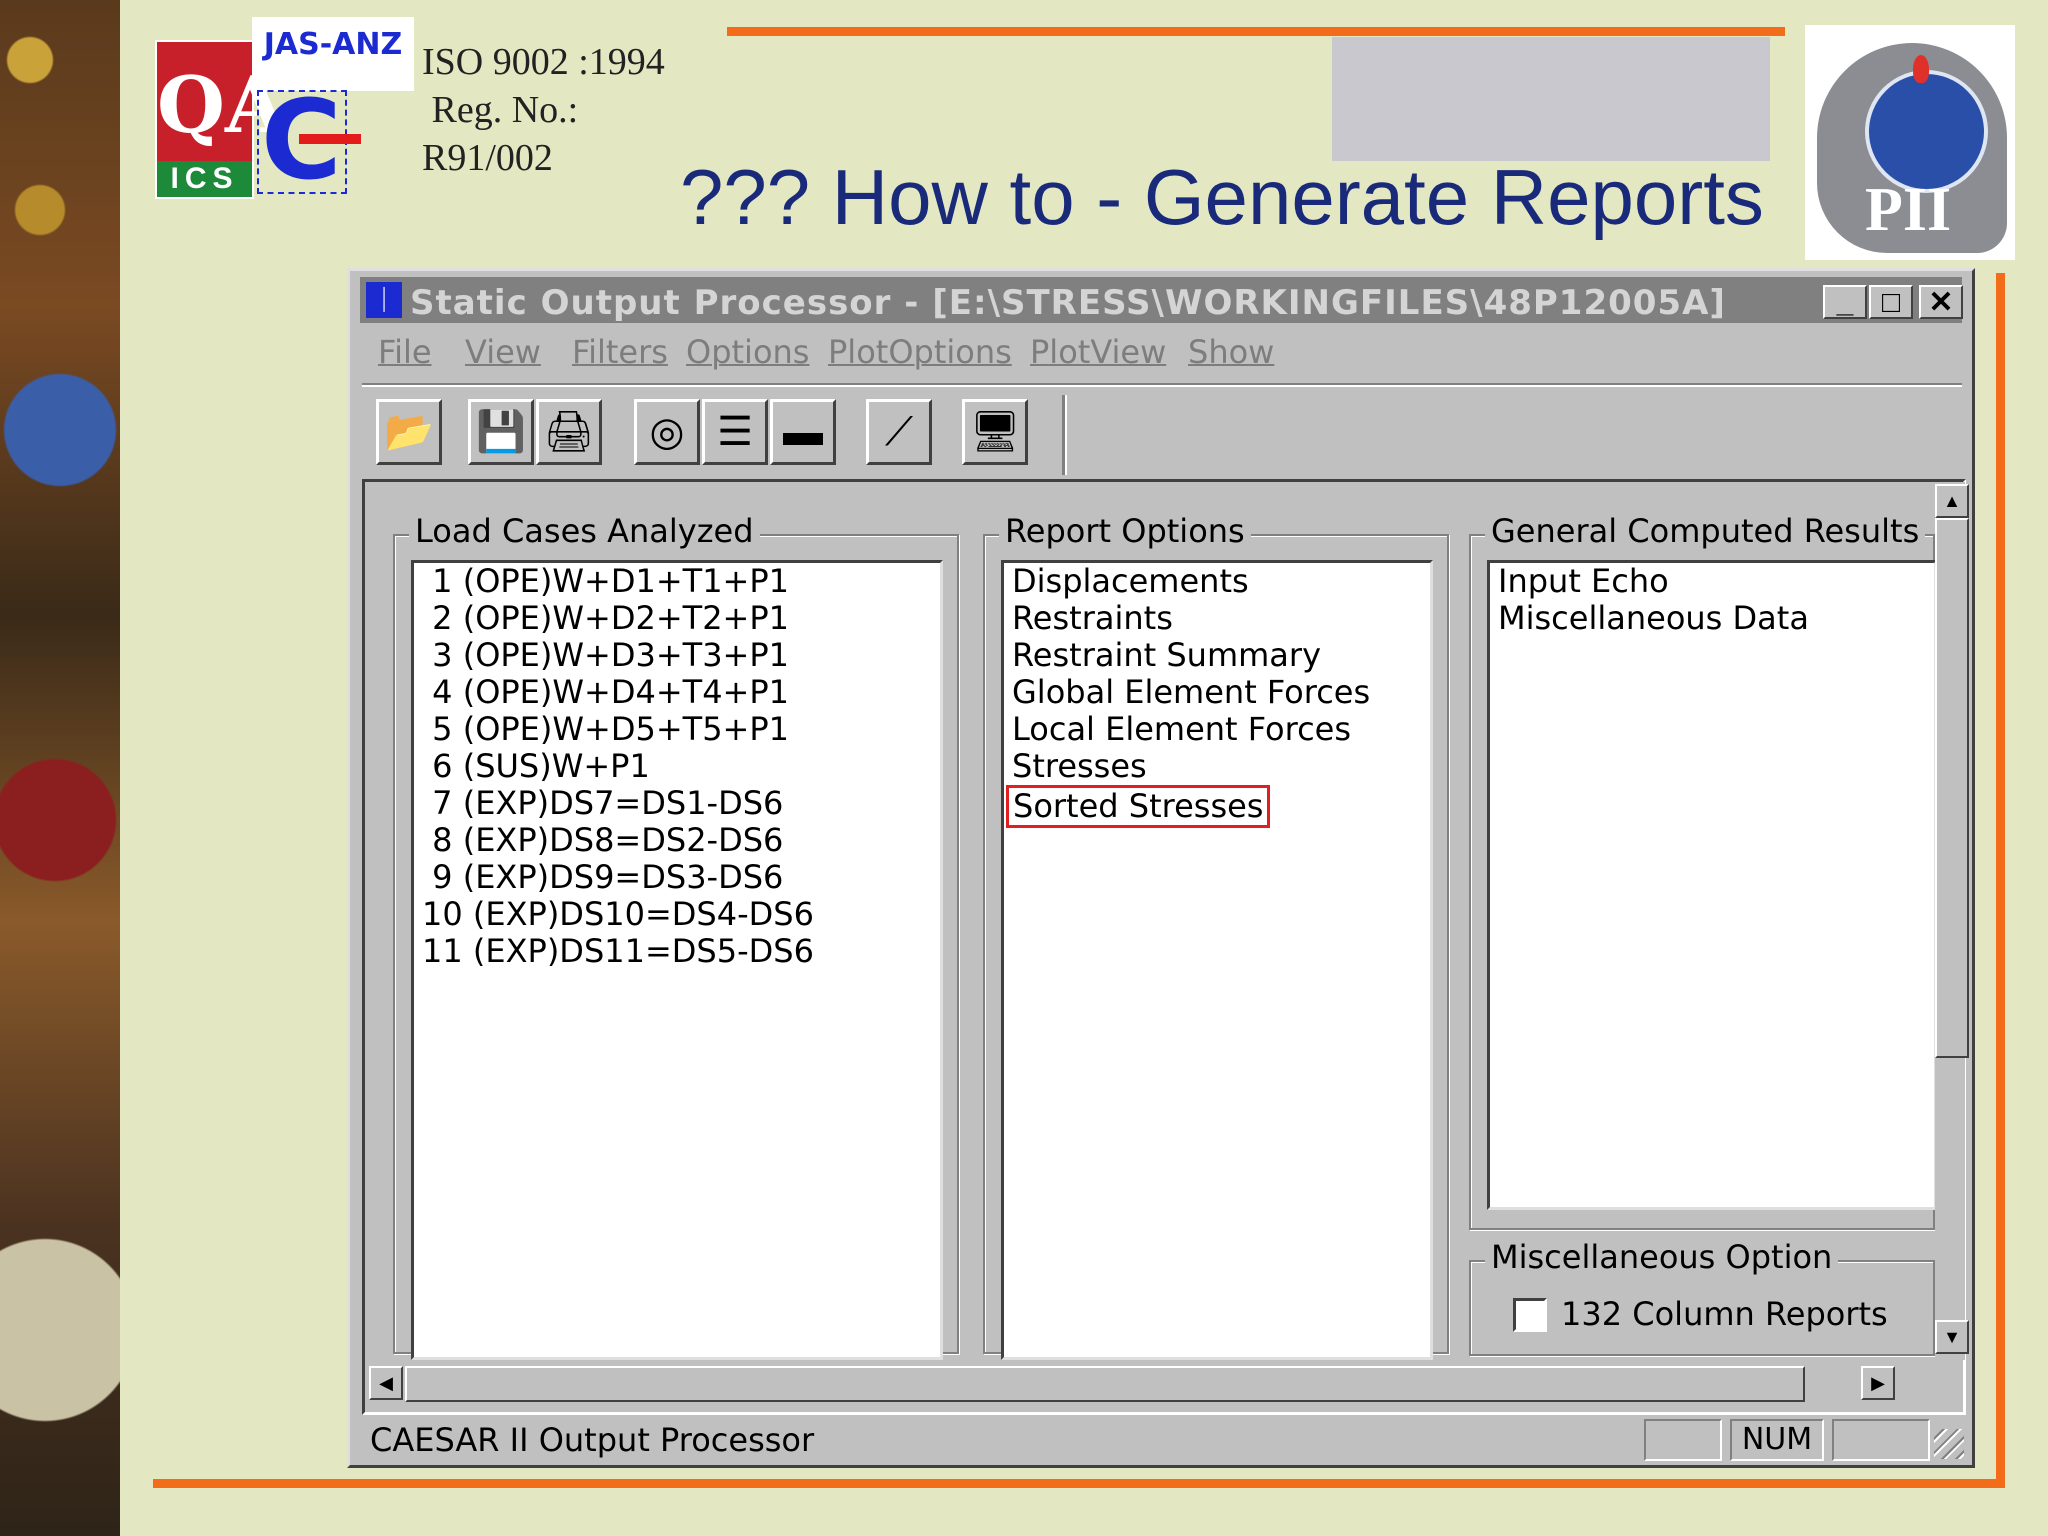 This screenshot has height=1536, width=2048. Describe the element at coordinates (221, 105) in the screenshot. I see `qa-logo-text: QA` at that location.